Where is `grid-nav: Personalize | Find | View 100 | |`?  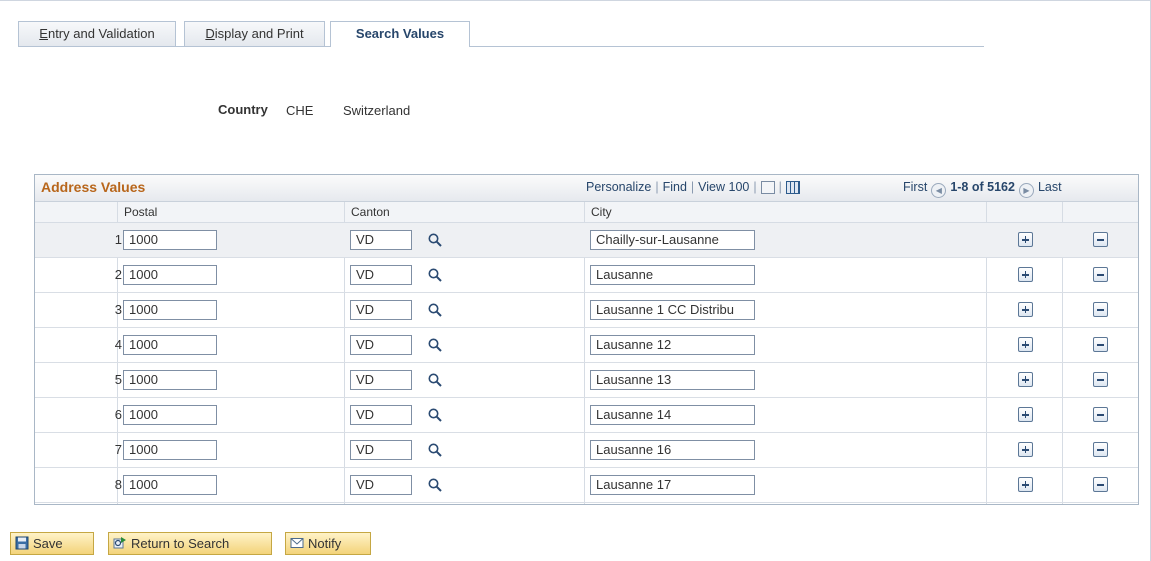 grid-nav: Personalize | Find | View 100 | | is located at coordinates (693, 187).